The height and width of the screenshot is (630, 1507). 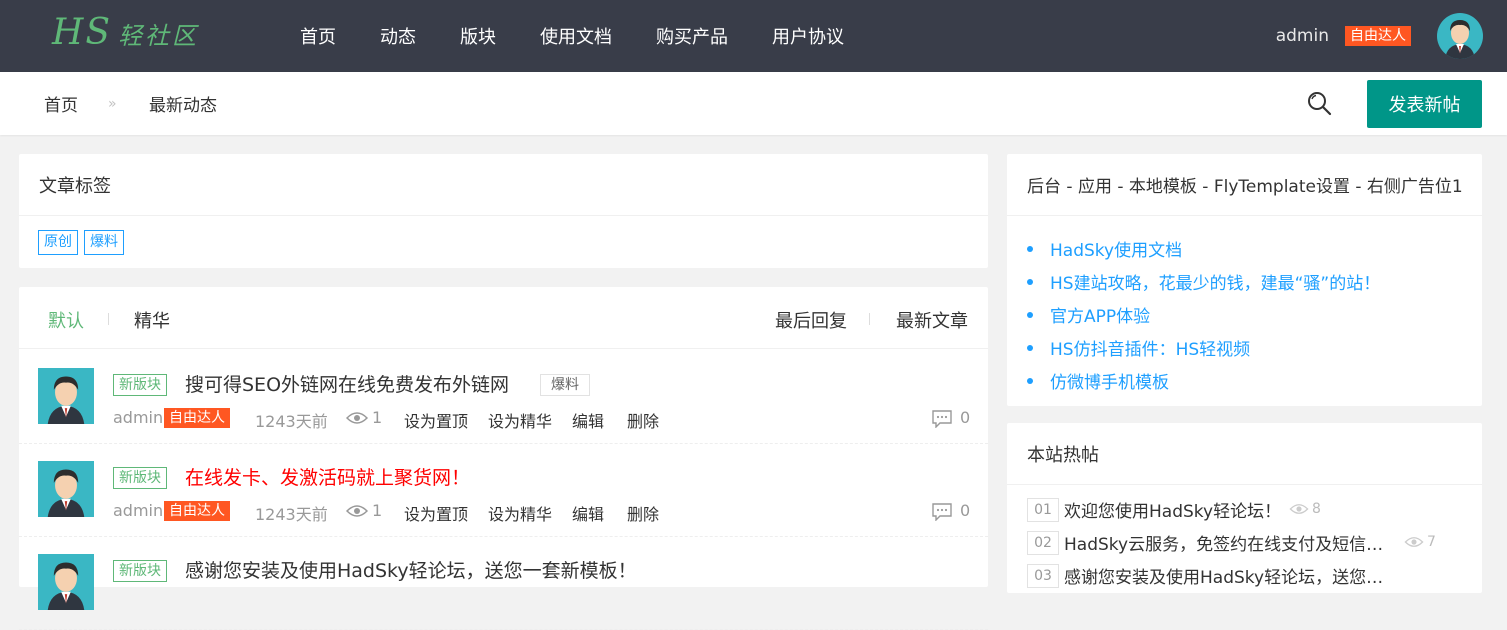 What do you see at coordinates (503, 242) in the screenshot?
I see `tag-list: 原创 爆料` at bounding box center [503, 242].